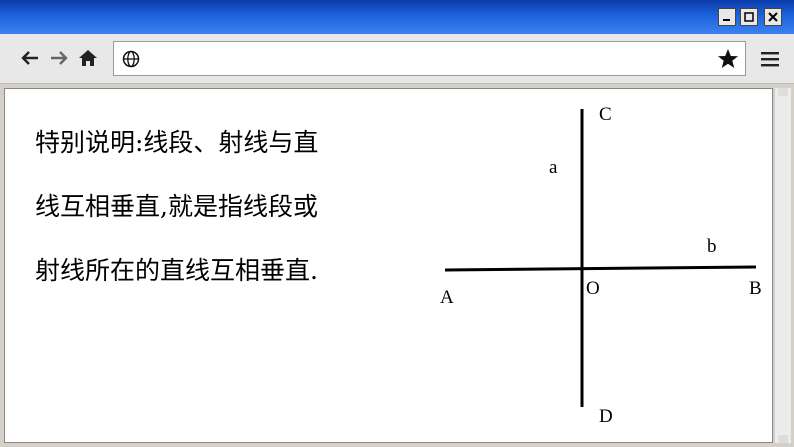  I want to click on minimize-button, so click(727, 17).